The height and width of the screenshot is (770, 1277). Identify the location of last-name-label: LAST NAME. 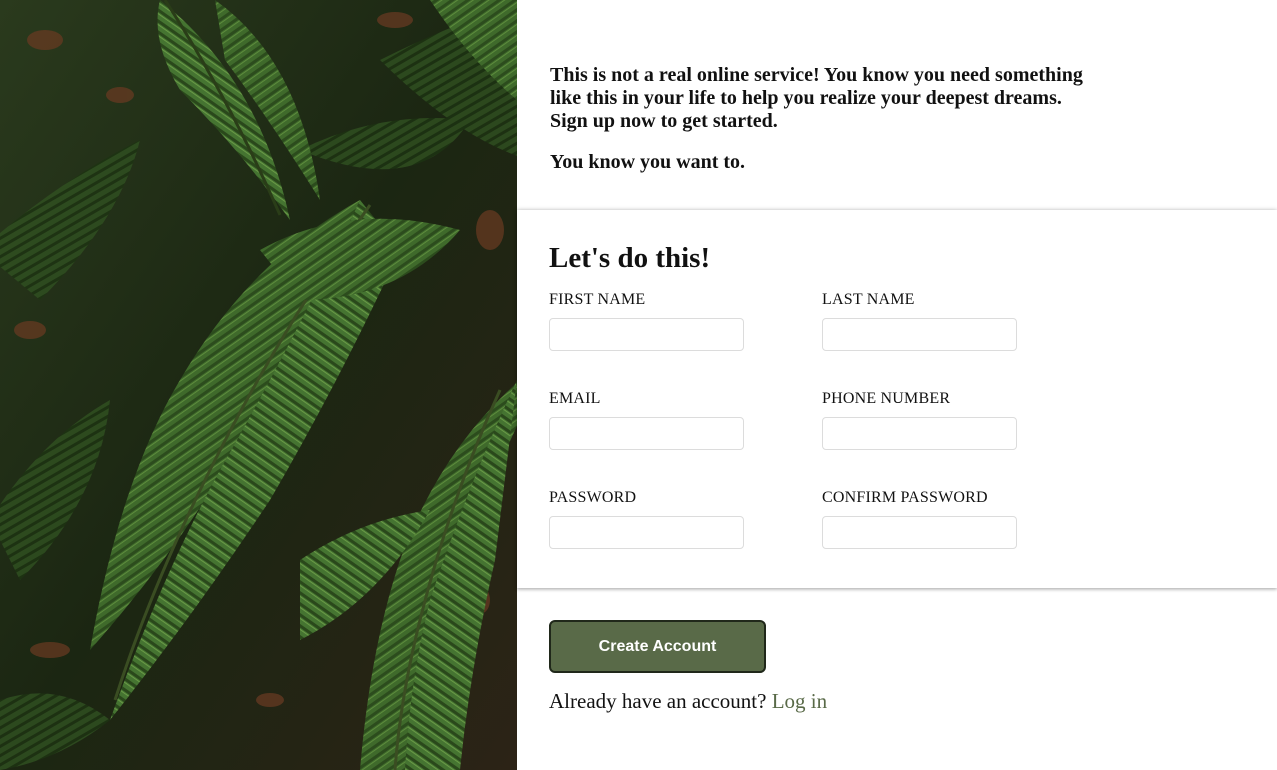
(868, 299).